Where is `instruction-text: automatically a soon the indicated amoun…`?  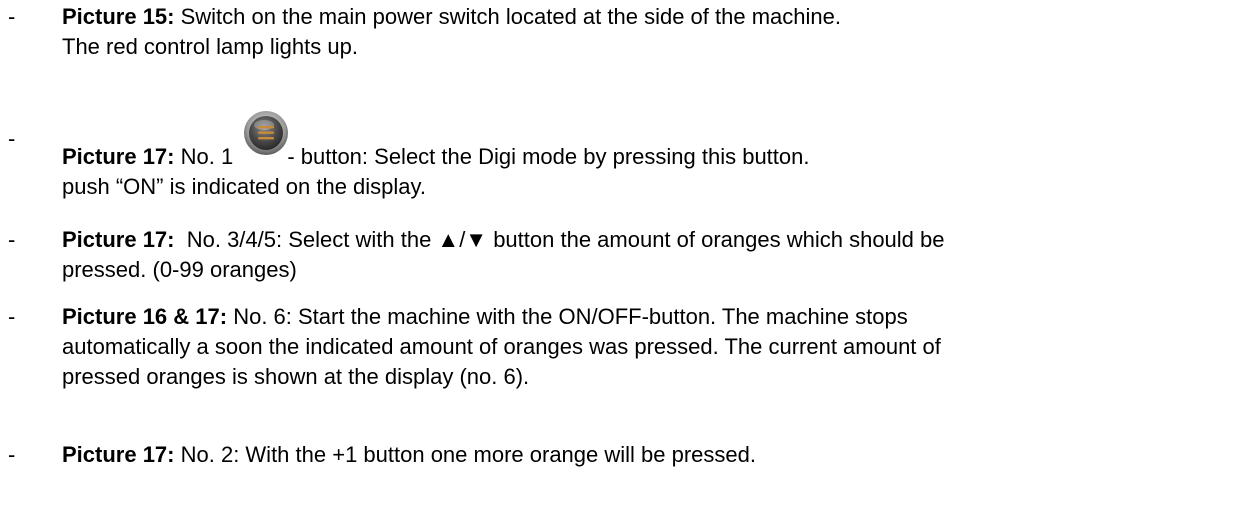
instruction-text: automatically a soon the indicated amoun… is located at coordinates (501, 346).